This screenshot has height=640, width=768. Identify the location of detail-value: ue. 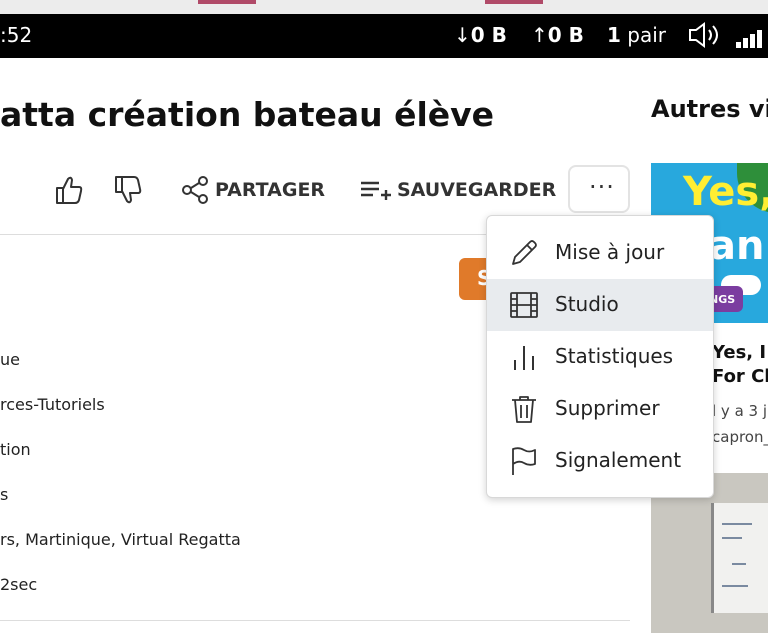
(10, 359).